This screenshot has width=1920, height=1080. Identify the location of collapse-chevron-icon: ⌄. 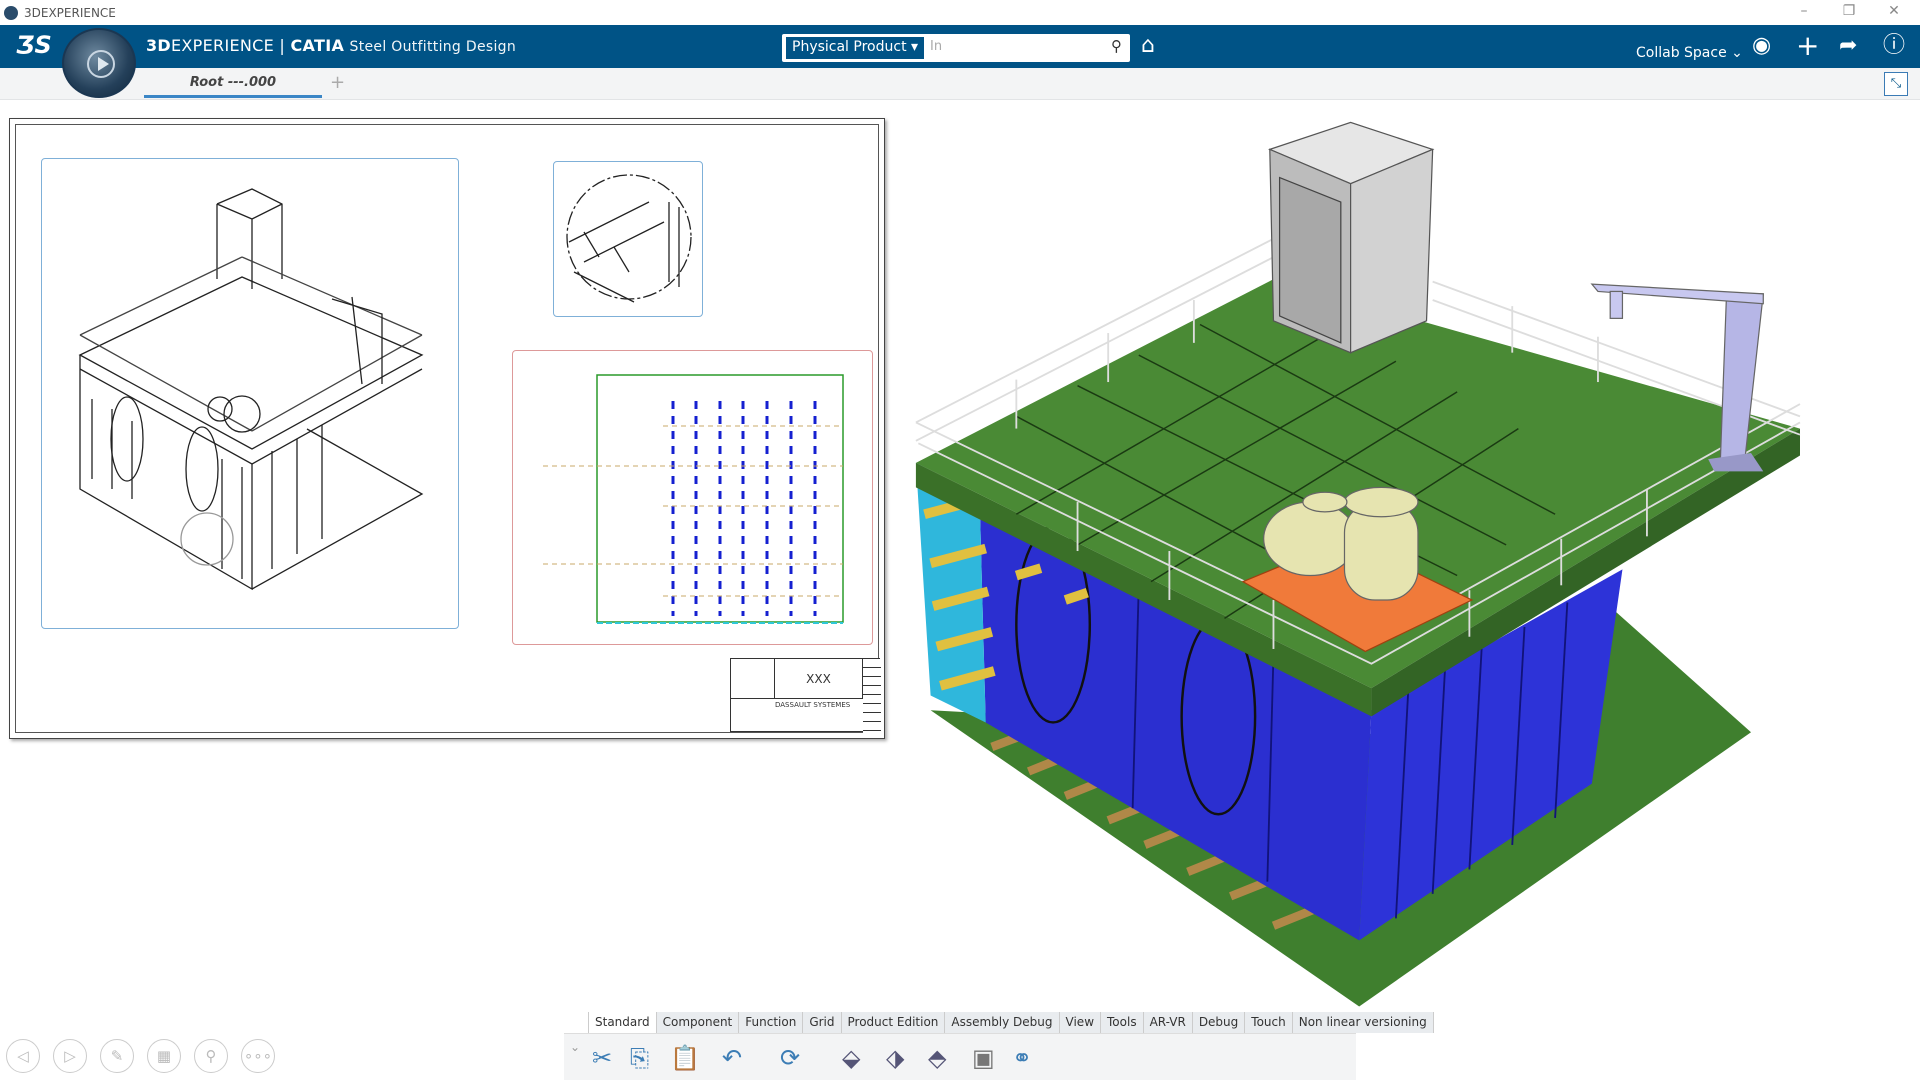
(575, 1047).